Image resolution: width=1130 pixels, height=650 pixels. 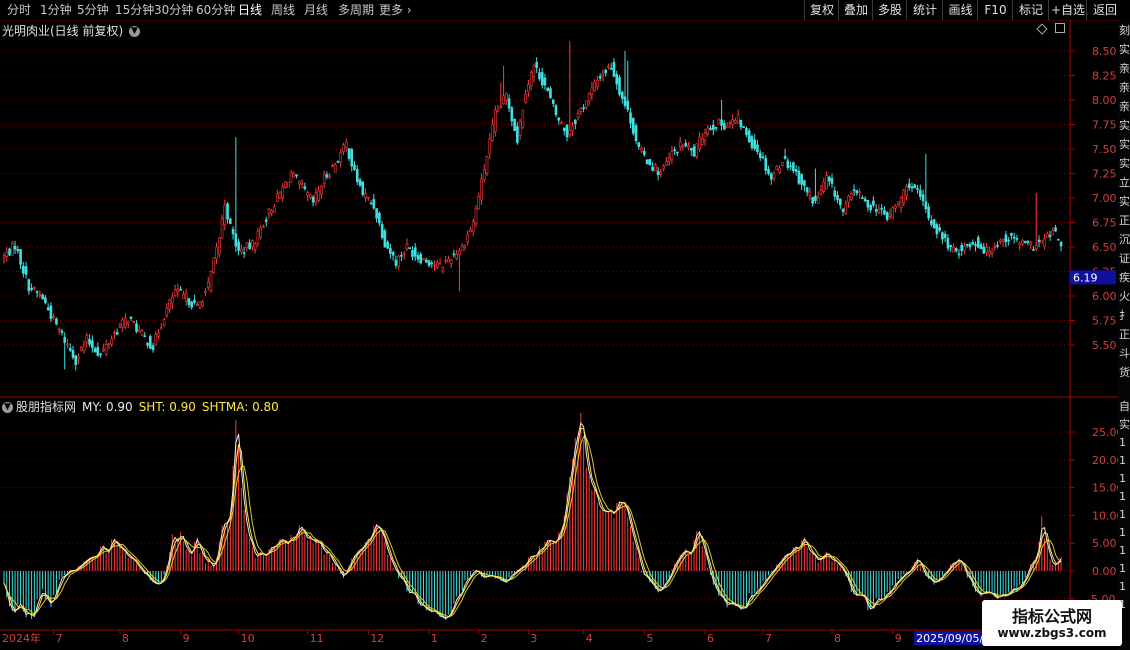 I want to click on month-label: 10, so click(x=248, y=638).